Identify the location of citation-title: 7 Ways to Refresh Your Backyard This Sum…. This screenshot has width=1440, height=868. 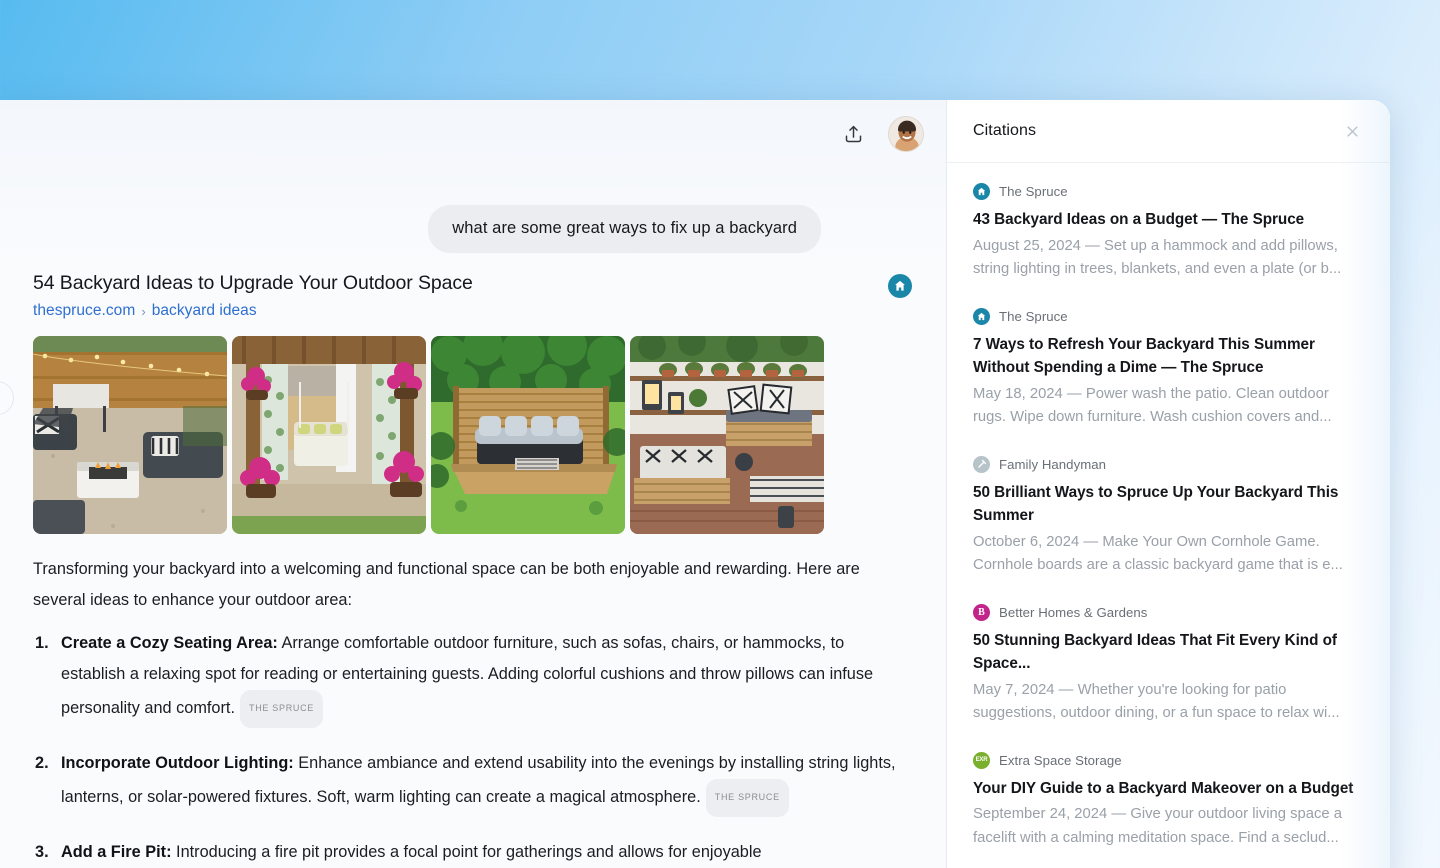
(1168, 356).